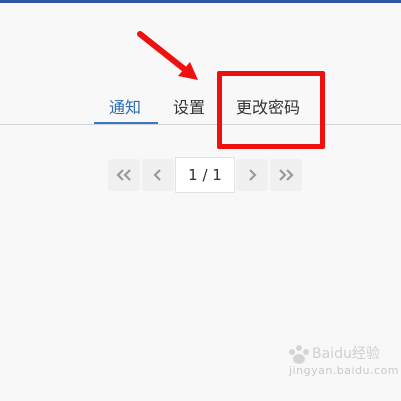 Image resolution: width=401 pixels, height=401 pixels. I want to click on page-indicator: 1 / 1, so click(205, 175).